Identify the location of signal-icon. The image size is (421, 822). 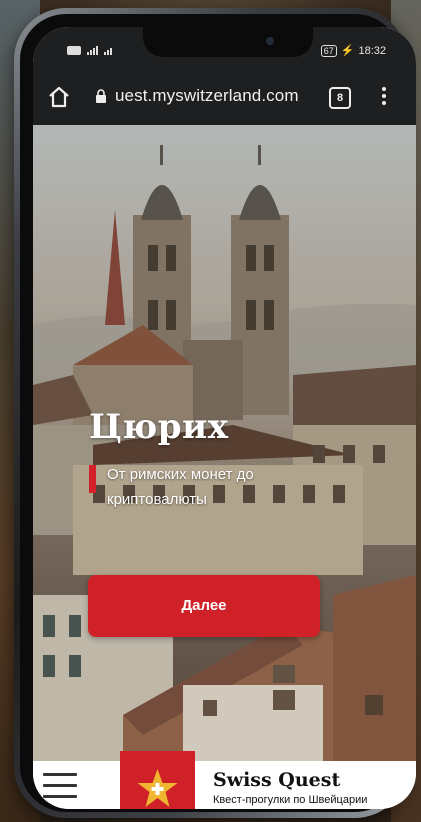
(92, 50).